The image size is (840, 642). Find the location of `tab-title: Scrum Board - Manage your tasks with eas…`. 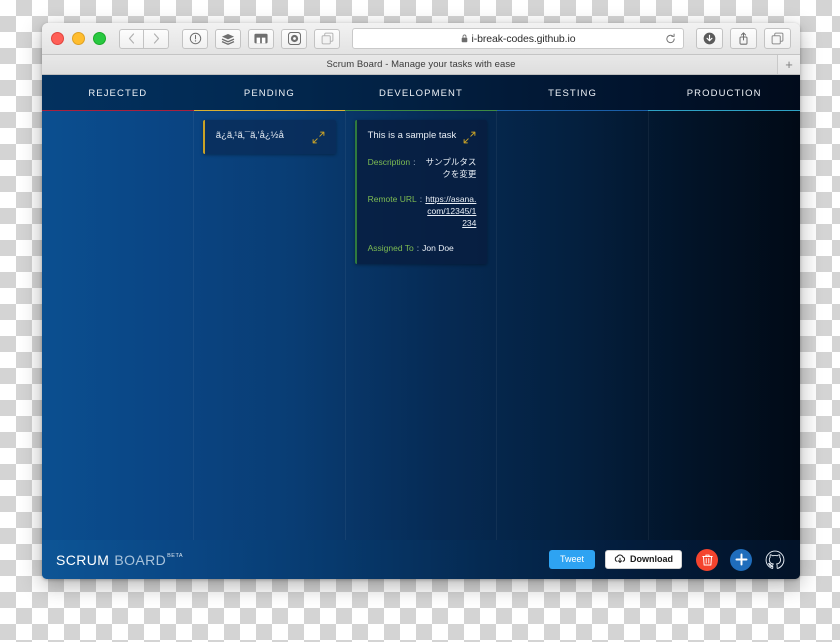

tab-title: Scrum Board - Manage your tasks with eas… is located at coordinates (421, 64).